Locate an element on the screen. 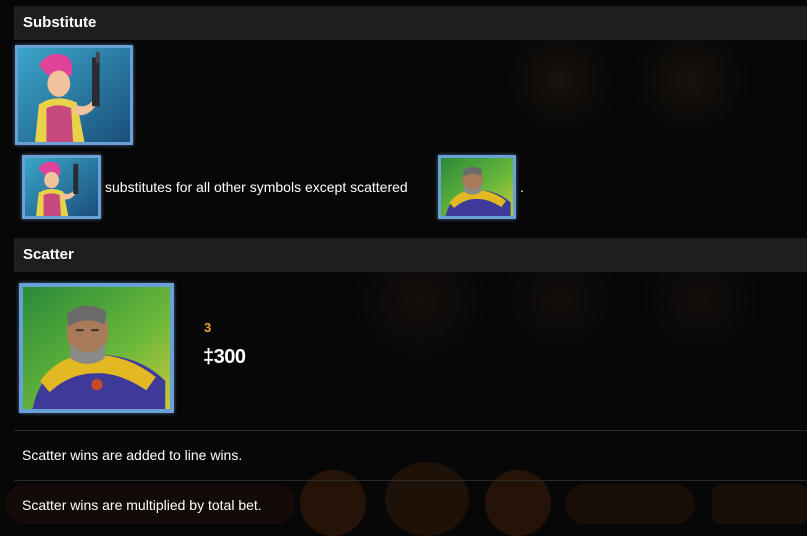 The width and height of the screenshot is (807, 536). bg-bet-selector is located at coordinates (630, 504).